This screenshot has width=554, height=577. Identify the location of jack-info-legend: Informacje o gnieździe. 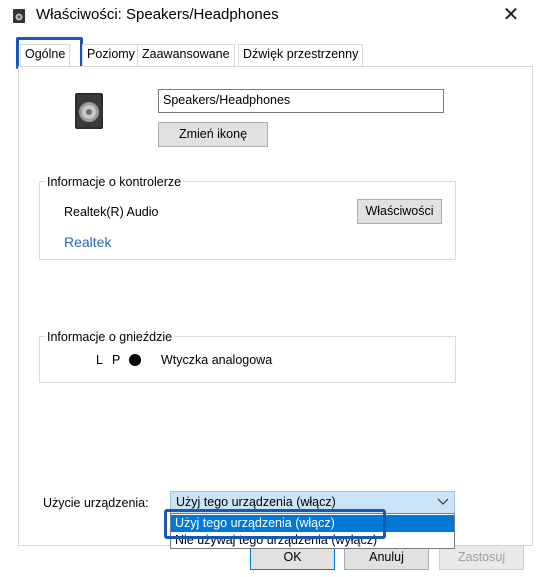
(110, 337).